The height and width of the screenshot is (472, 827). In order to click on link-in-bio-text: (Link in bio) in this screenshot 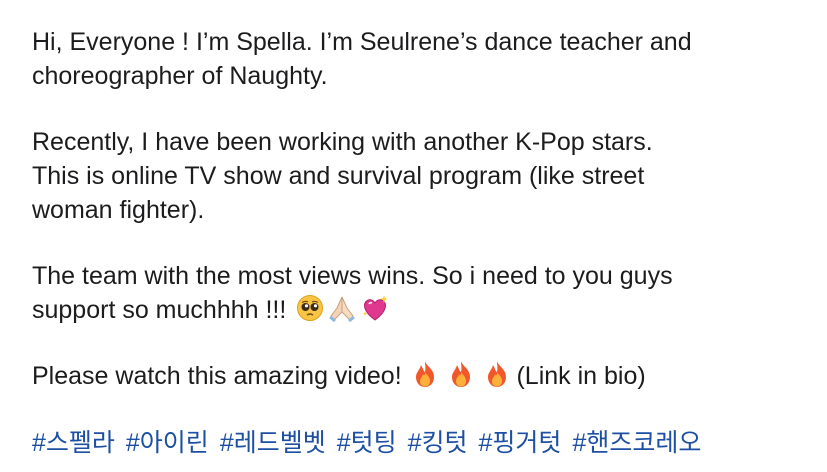, I will do `click(581, 376)`.